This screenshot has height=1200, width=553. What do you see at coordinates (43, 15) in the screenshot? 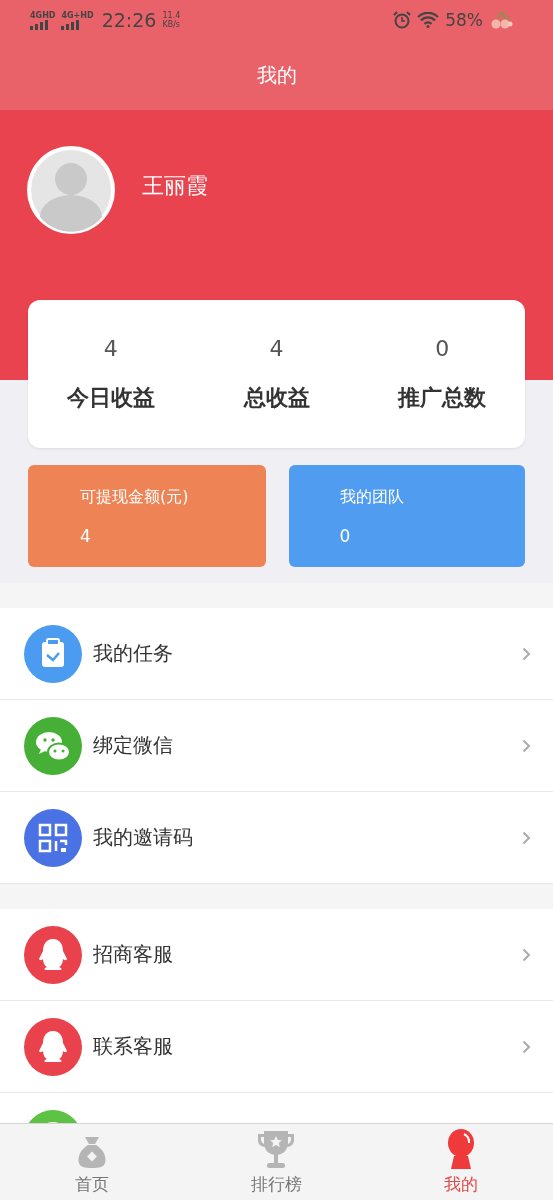
I see `network-label: 4GHD` at bounding box center [43, 15].